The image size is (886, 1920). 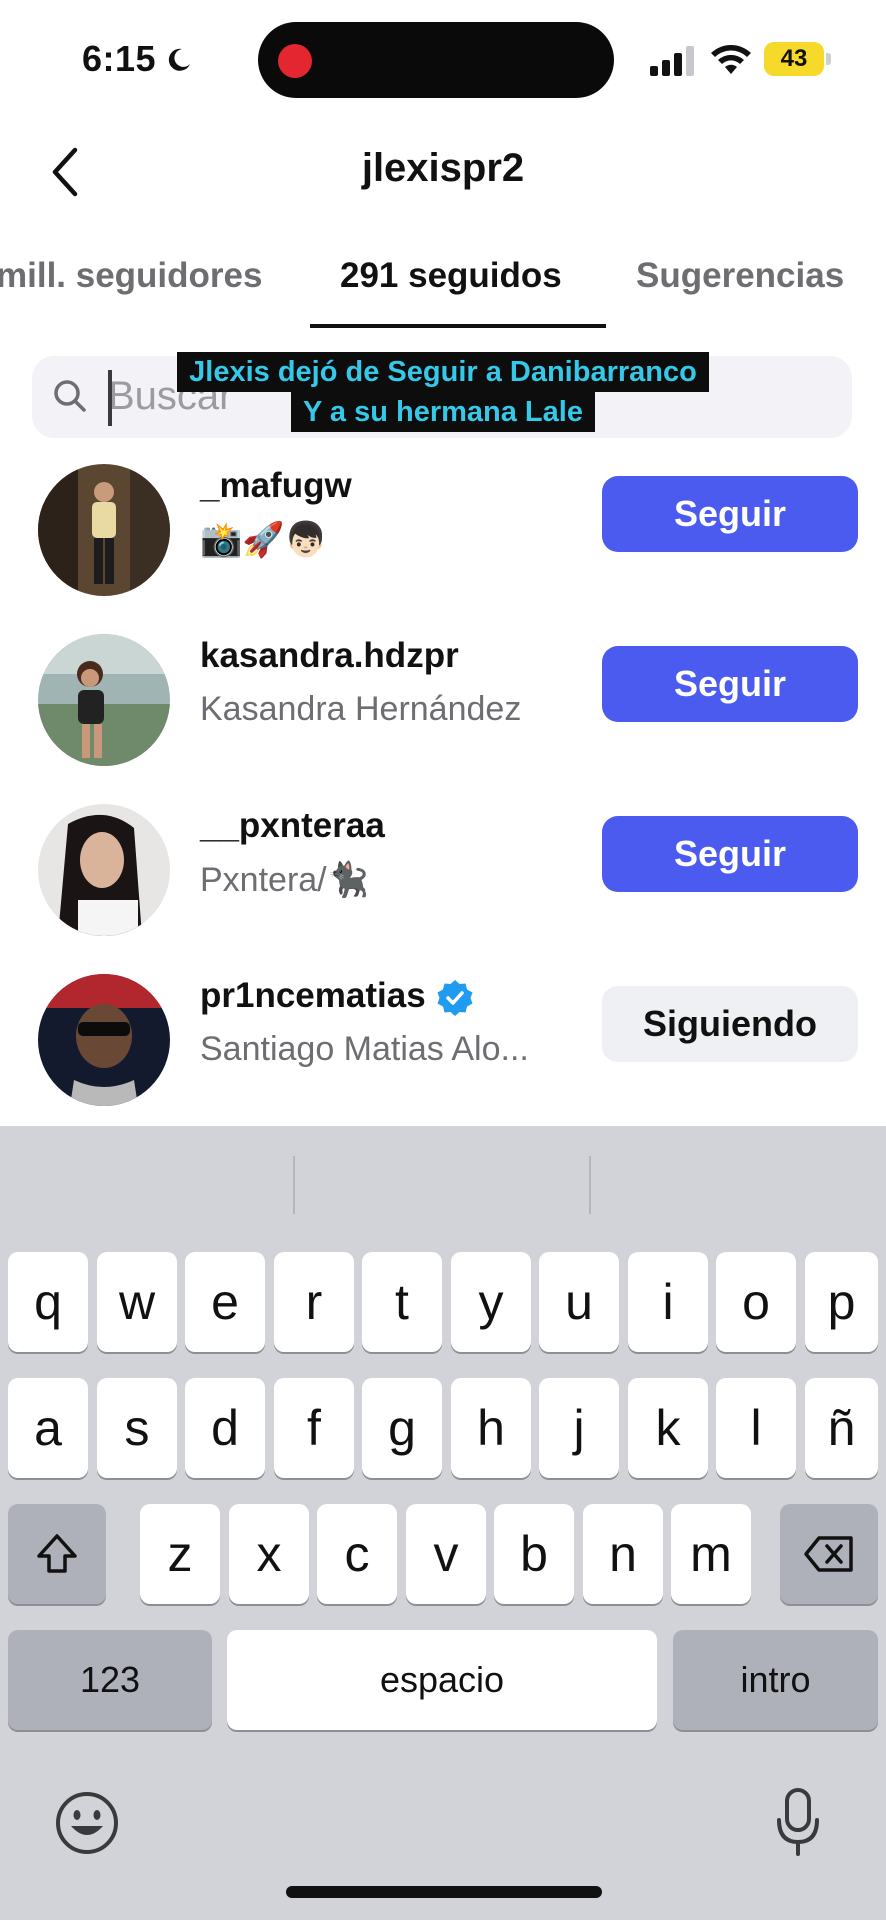 I want to click on username: _mafugw, so click(x=276, y=486).